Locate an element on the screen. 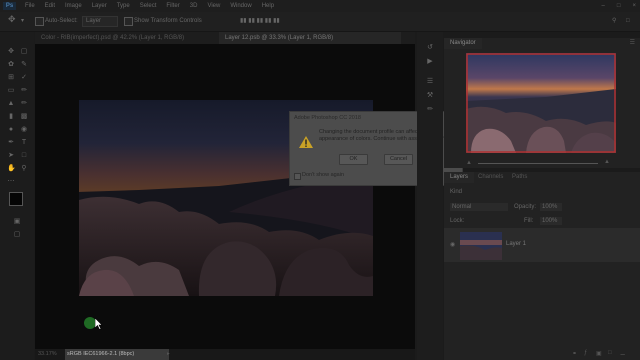  clone-stamp-icon: ▲ is located at coordinates (11, 104).